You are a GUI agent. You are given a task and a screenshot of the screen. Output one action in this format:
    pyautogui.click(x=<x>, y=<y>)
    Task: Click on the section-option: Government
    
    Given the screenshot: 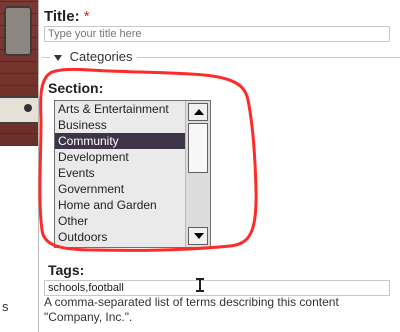 What is the action you would take?
    pyautogui.click(x=120, y=189)
    